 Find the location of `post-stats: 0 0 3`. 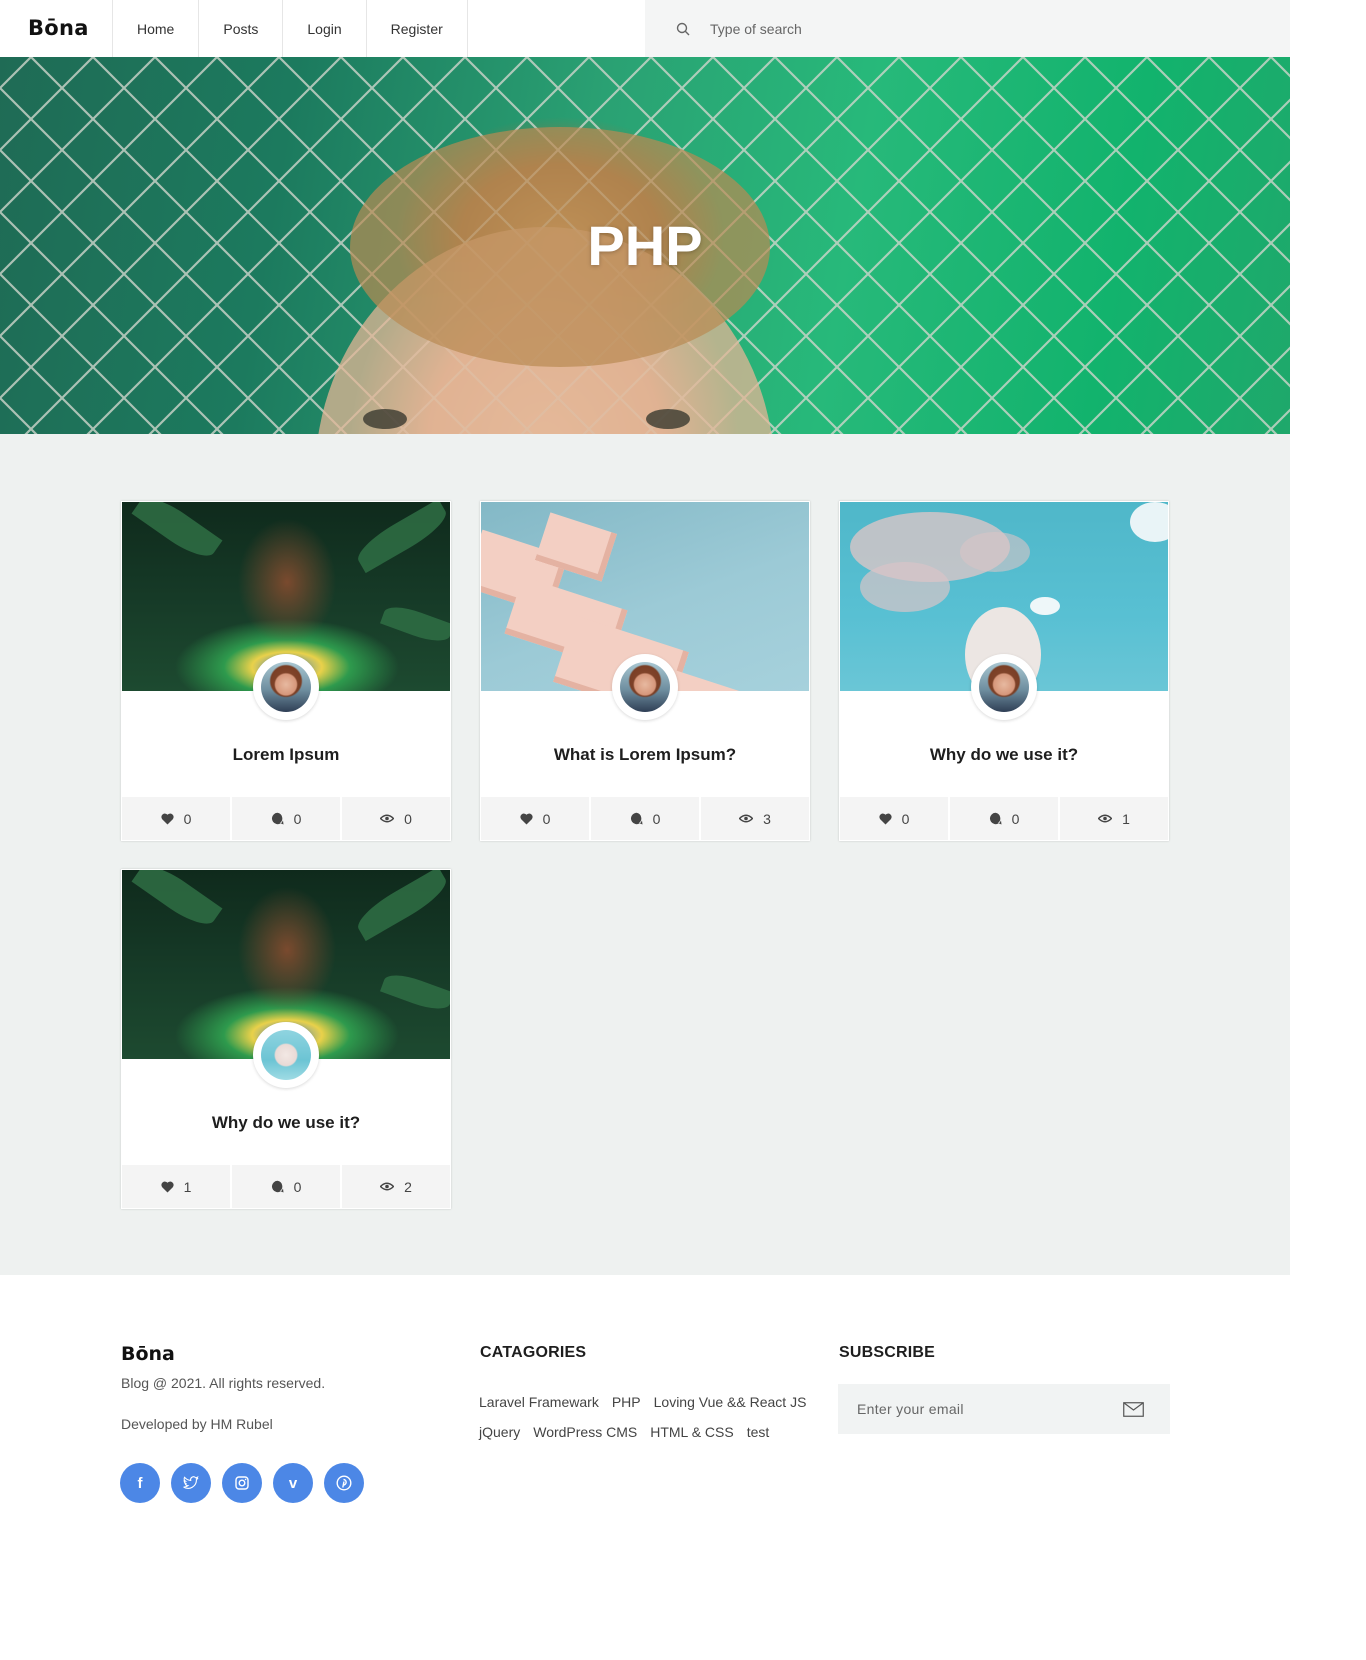

post-stats: 0 0 3 is located at coordinates (645, 818).